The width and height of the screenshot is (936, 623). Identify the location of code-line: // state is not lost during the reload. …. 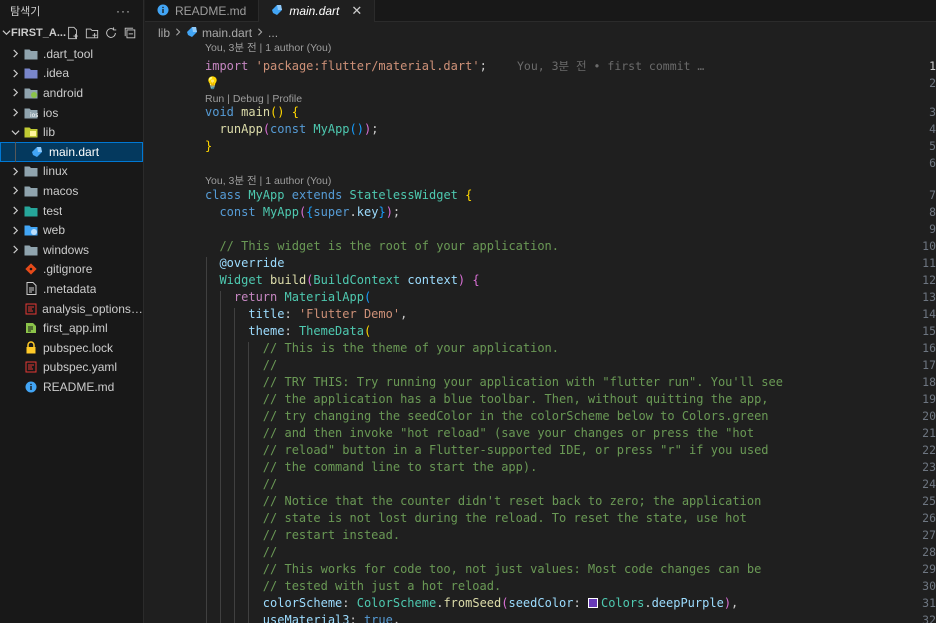
(476, 518).